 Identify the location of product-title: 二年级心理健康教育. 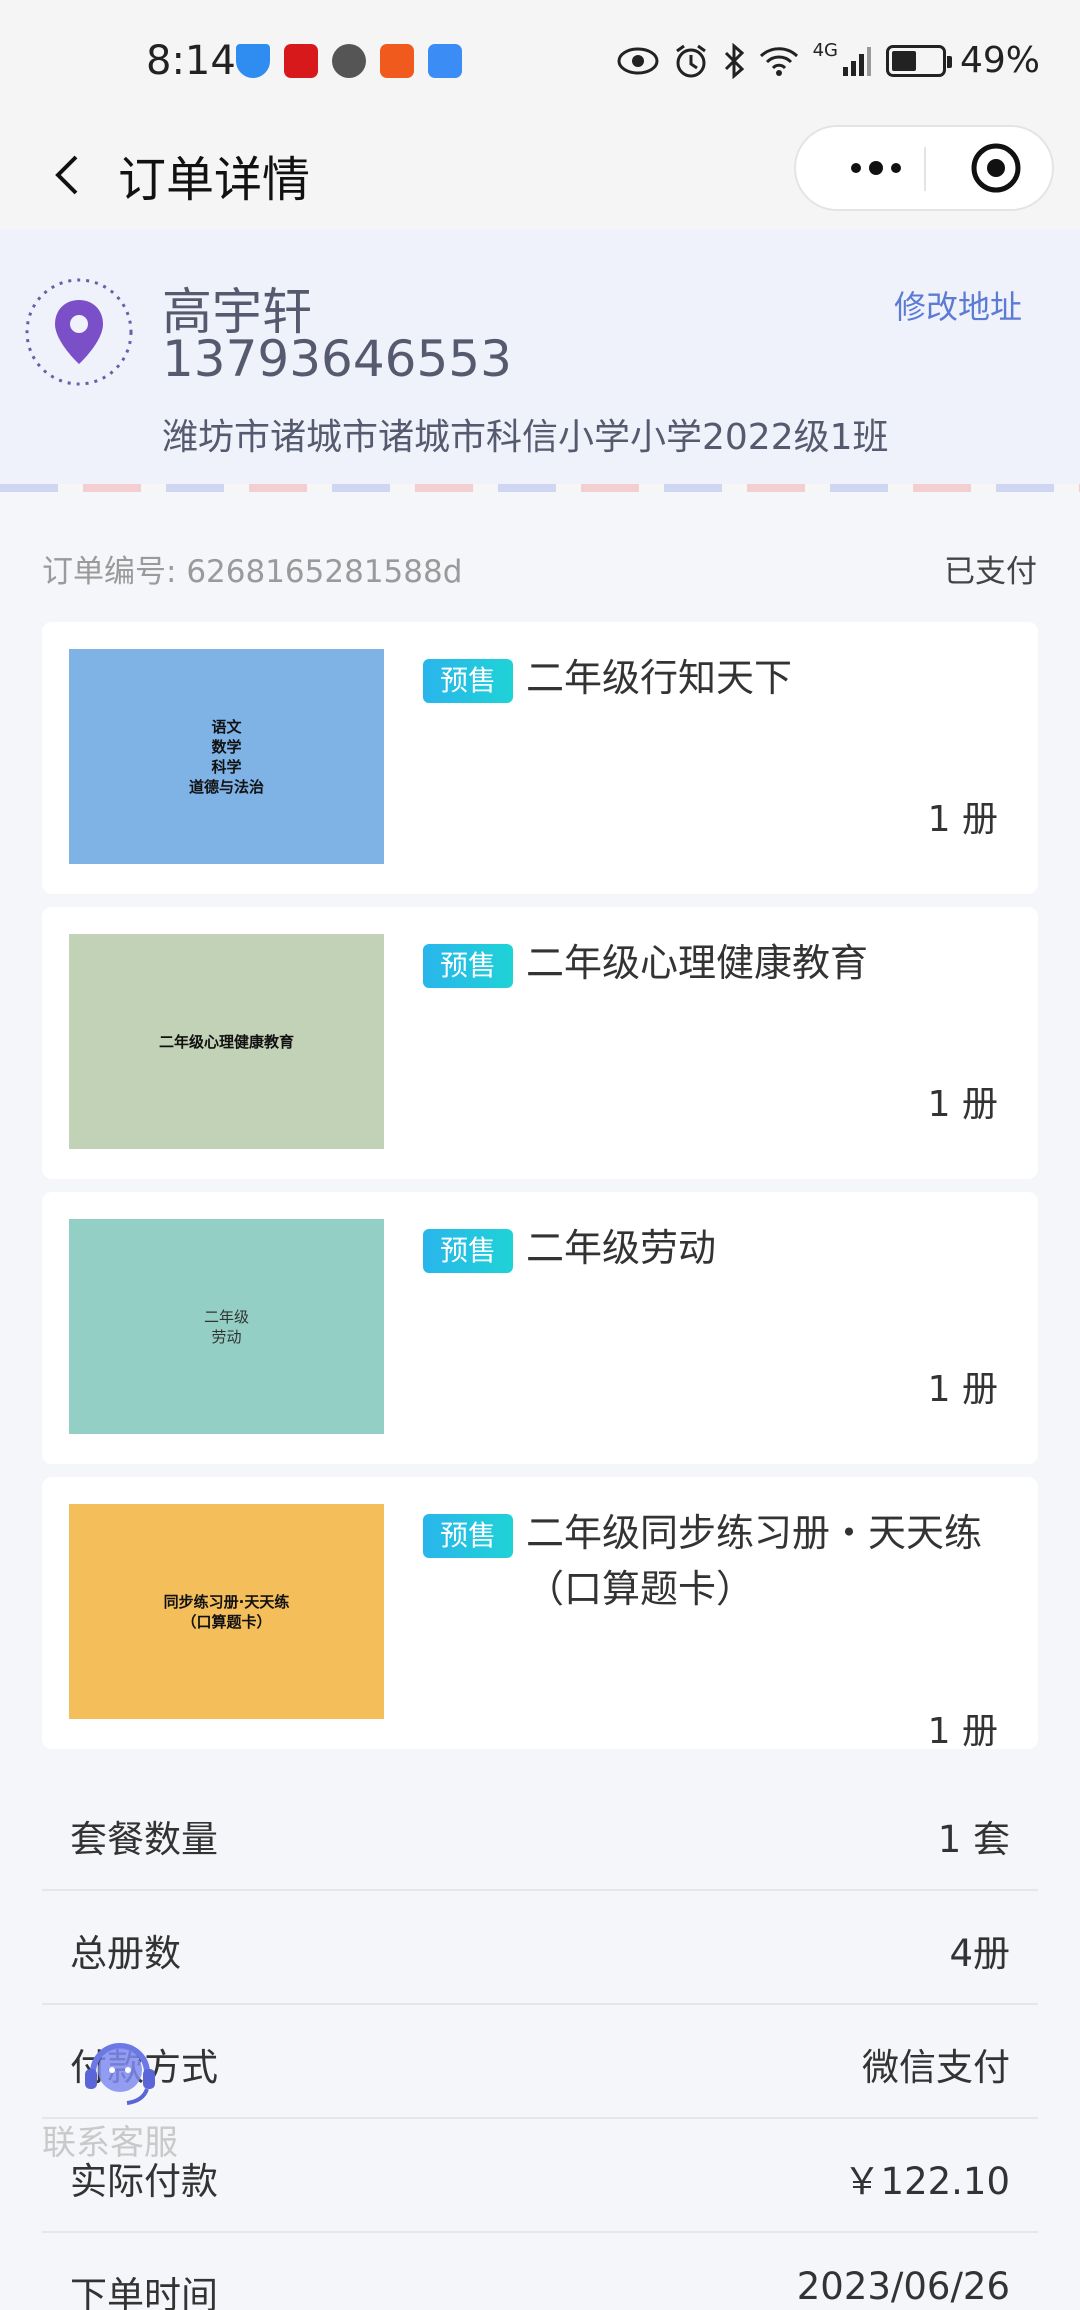
(697, 963).